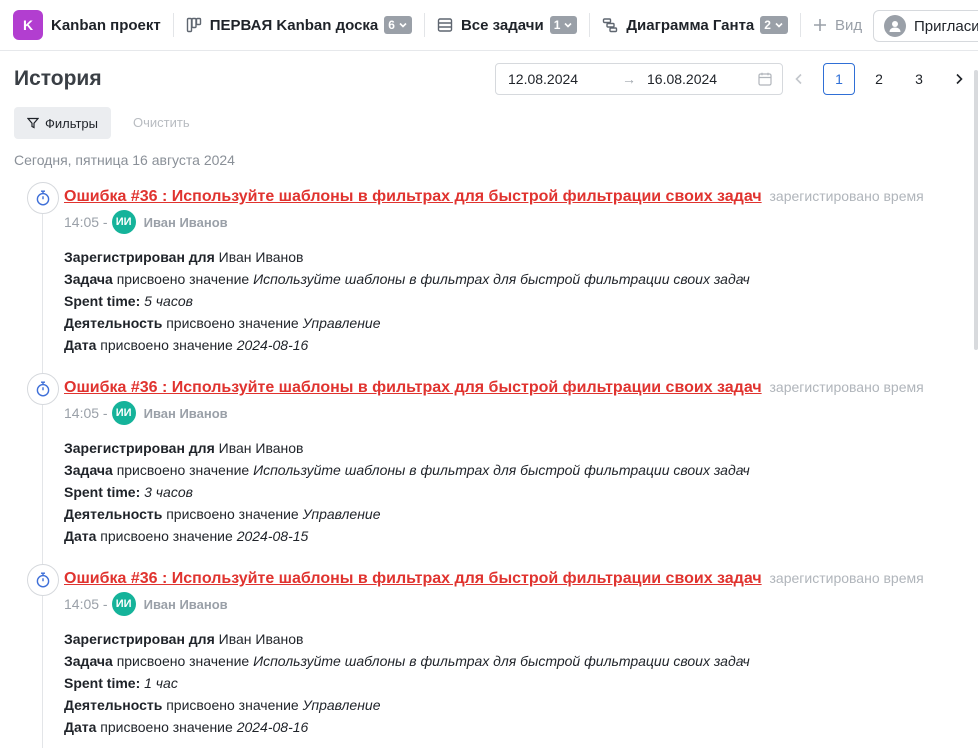 The image size is (978, 748). Describe the element at coordinates (839, 79) in the screenshot. I see `page-button-1: 1` at that location.